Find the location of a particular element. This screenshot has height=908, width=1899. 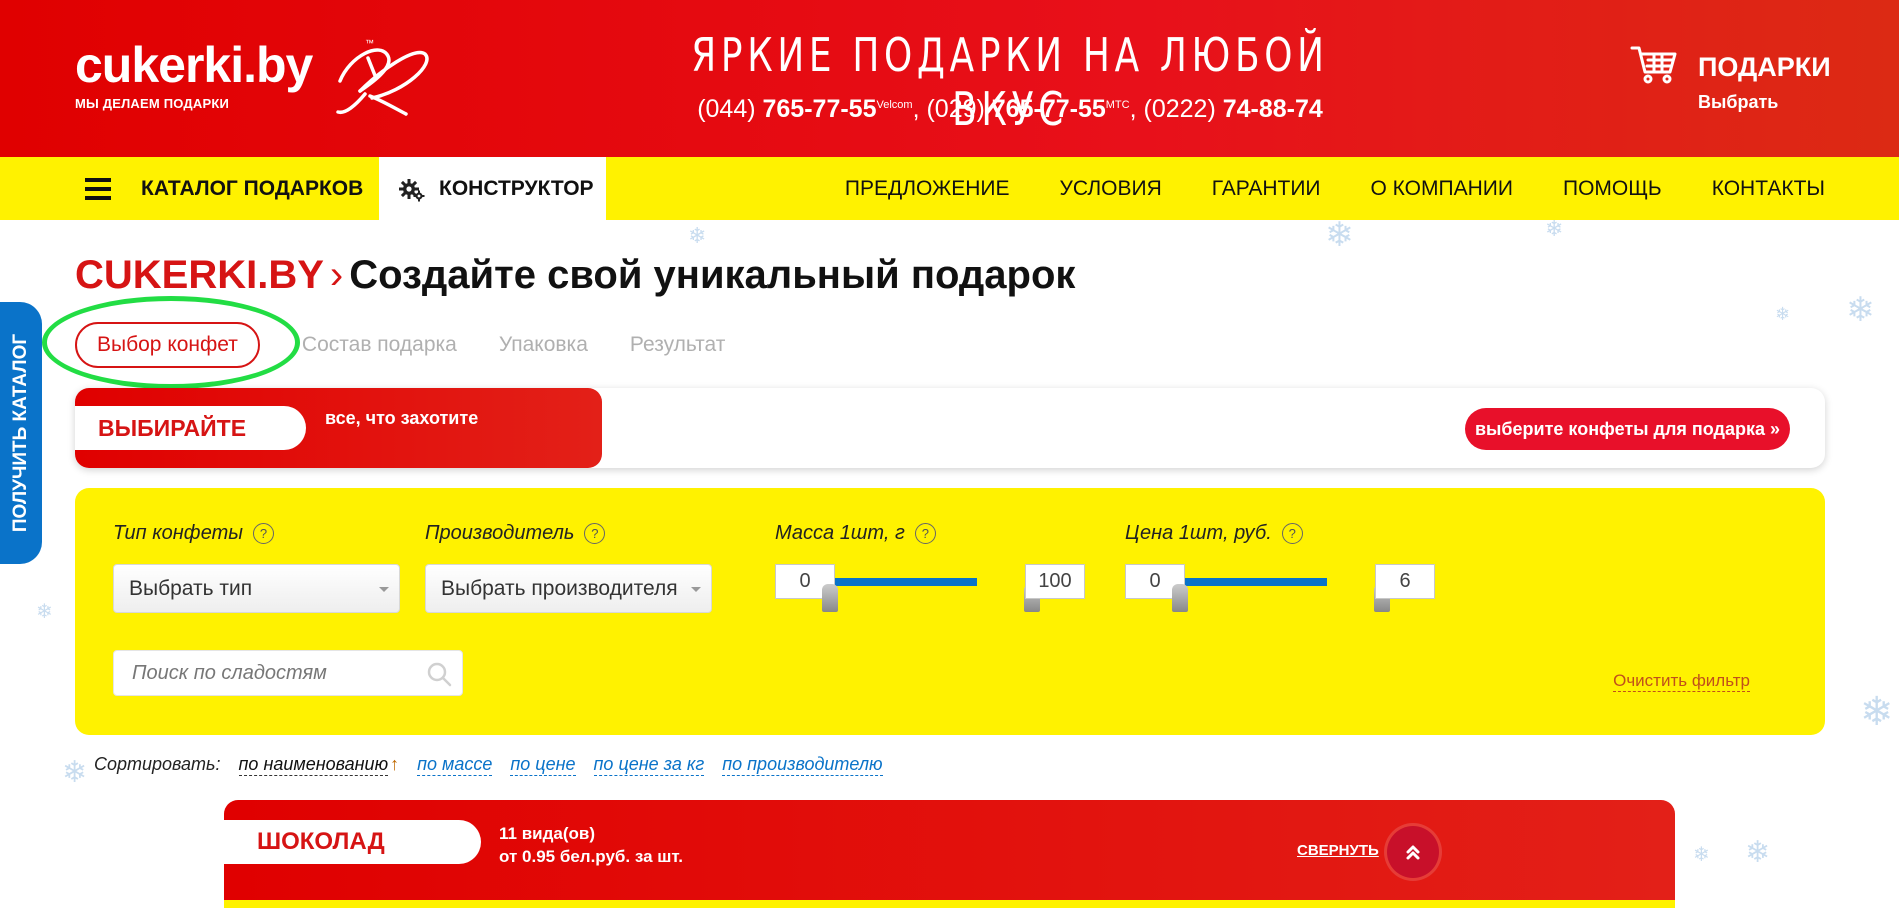

constructor-label: КОНСТРУКТОР is located at coordinates (516, 188).